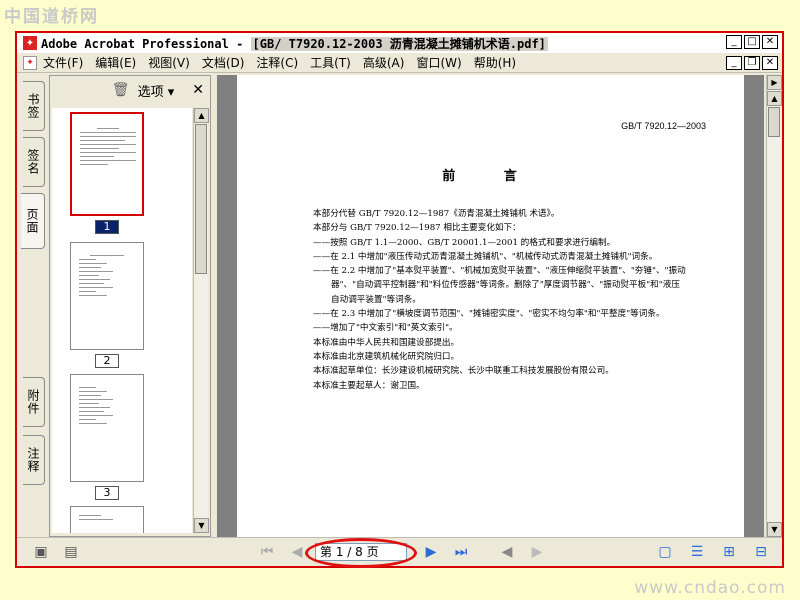  What do you see at coordinates (156, 90) in the screenshot?
I see `options-menu: 选项 ▾` at bounding box center [156, 90].